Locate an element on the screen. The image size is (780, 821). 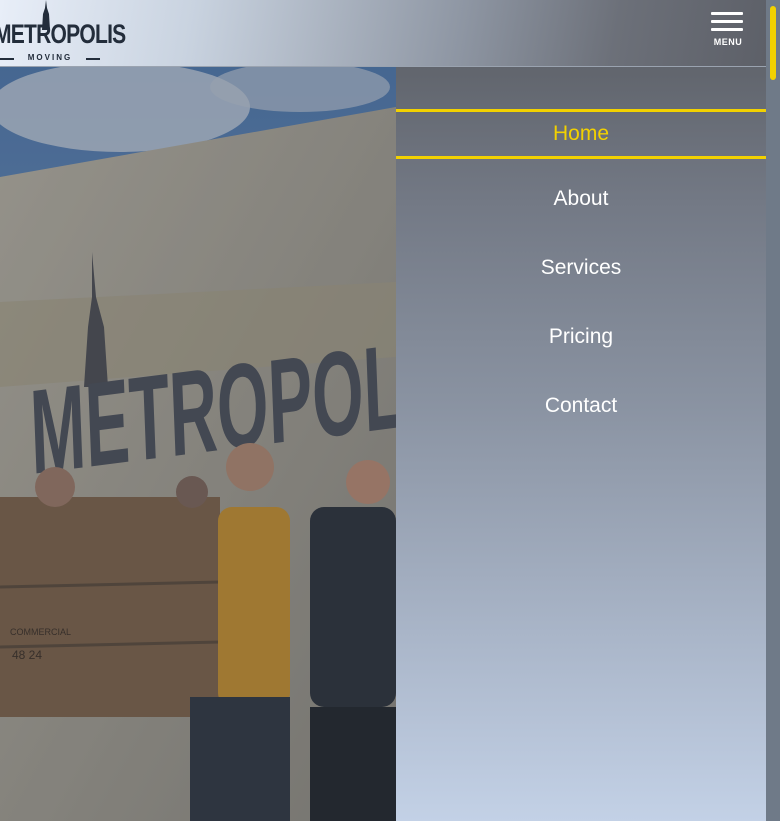
scrollbar-thumb is located at coordinates (773, 43).